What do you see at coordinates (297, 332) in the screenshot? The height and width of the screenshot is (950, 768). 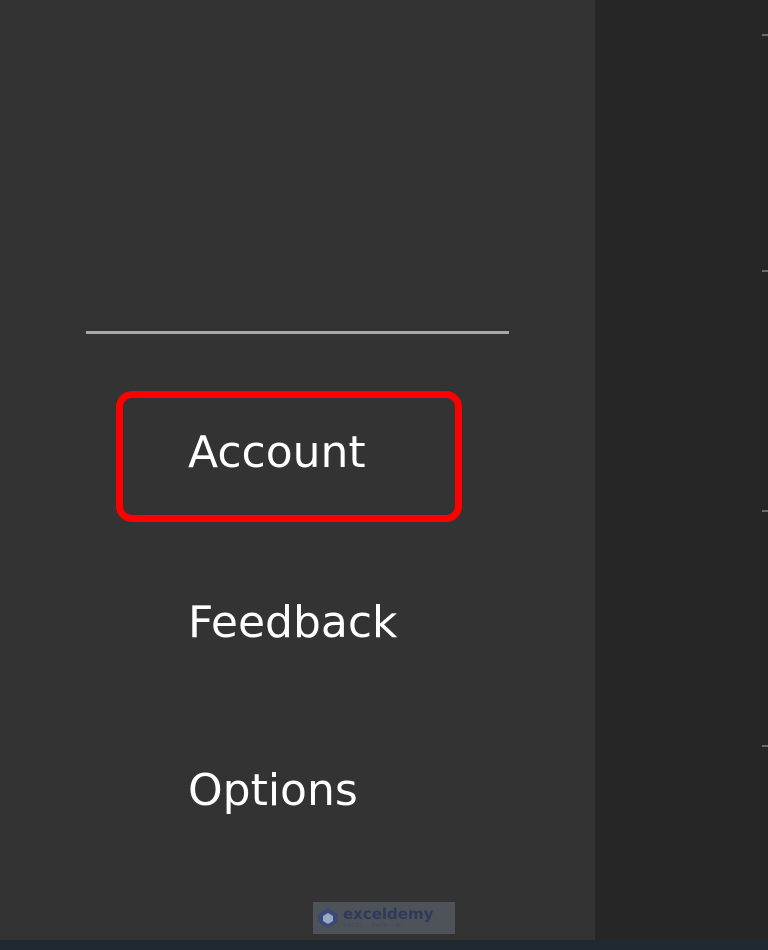 I see `sidebar-divider` at bounding box center [297, 332].